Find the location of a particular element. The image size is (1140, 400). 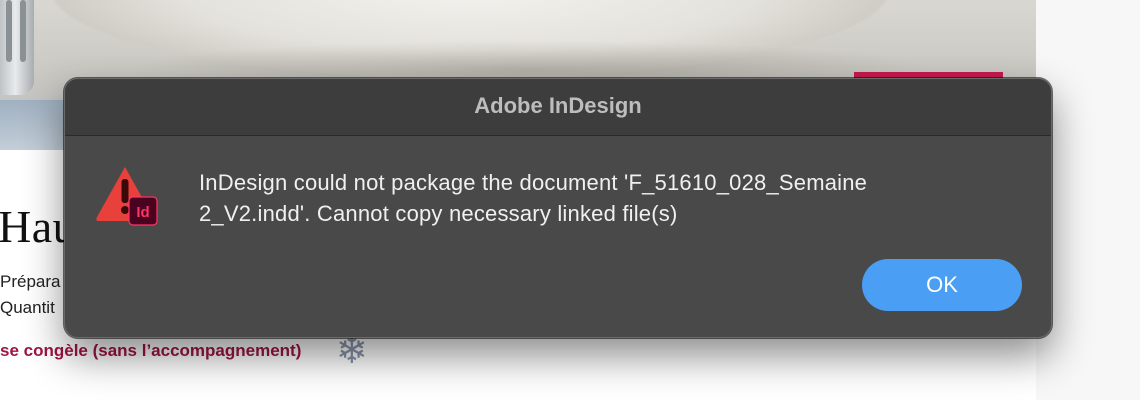

quantity-text: Quantit is located at coordinates (27, 307).